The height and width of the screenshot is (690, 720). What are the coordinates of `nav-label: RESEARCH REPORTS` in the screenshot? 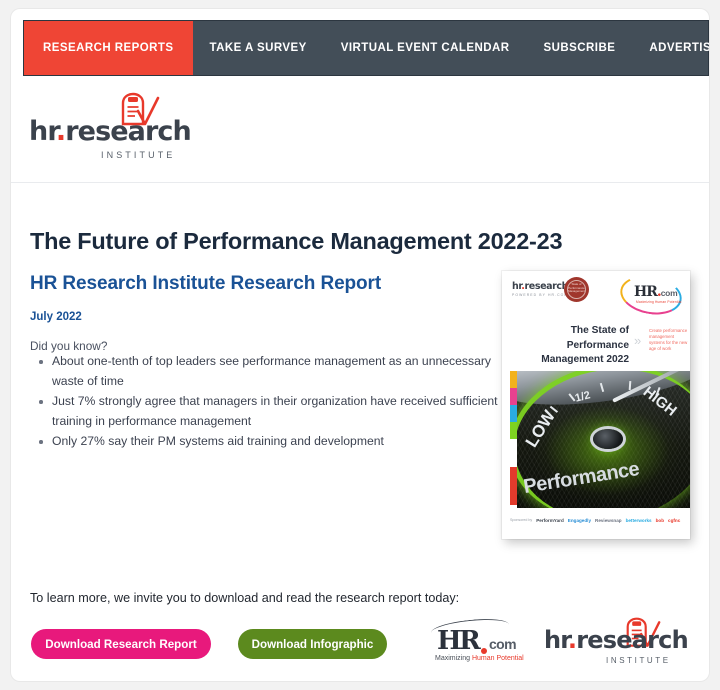 It's located at (108, 48).